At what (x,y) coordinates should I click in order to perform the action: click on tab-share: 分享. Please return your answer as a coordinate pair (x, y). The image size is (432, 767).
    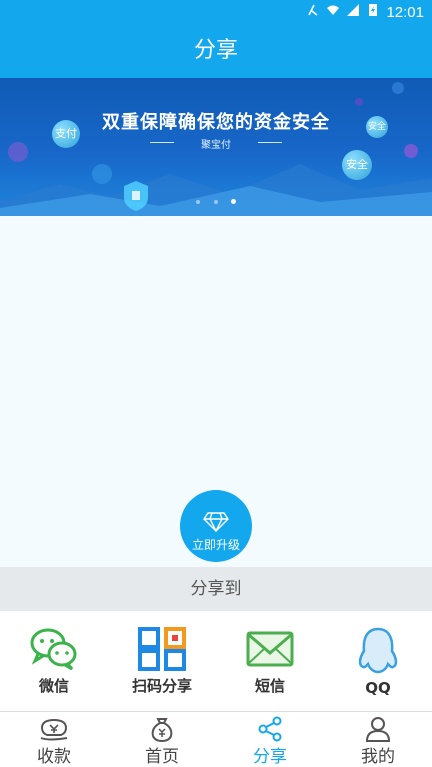
    Looking at the image, I should click on (270, 739).